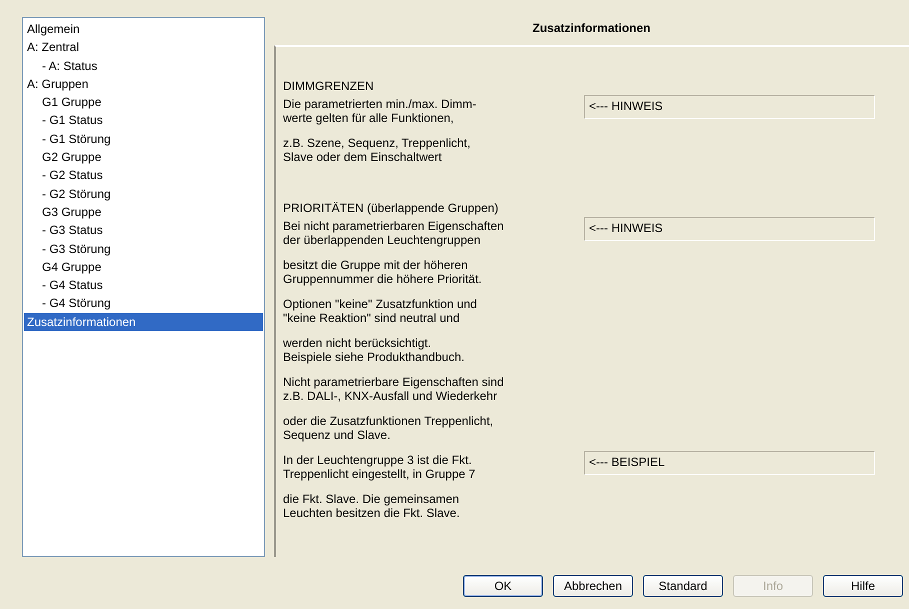  Describe the element at coordinates (380, 311) in the screenshot. I see `info-text: Optionen "keine" Zusatzfunktion und "keine Reaktion" sind neutral und` at that location.